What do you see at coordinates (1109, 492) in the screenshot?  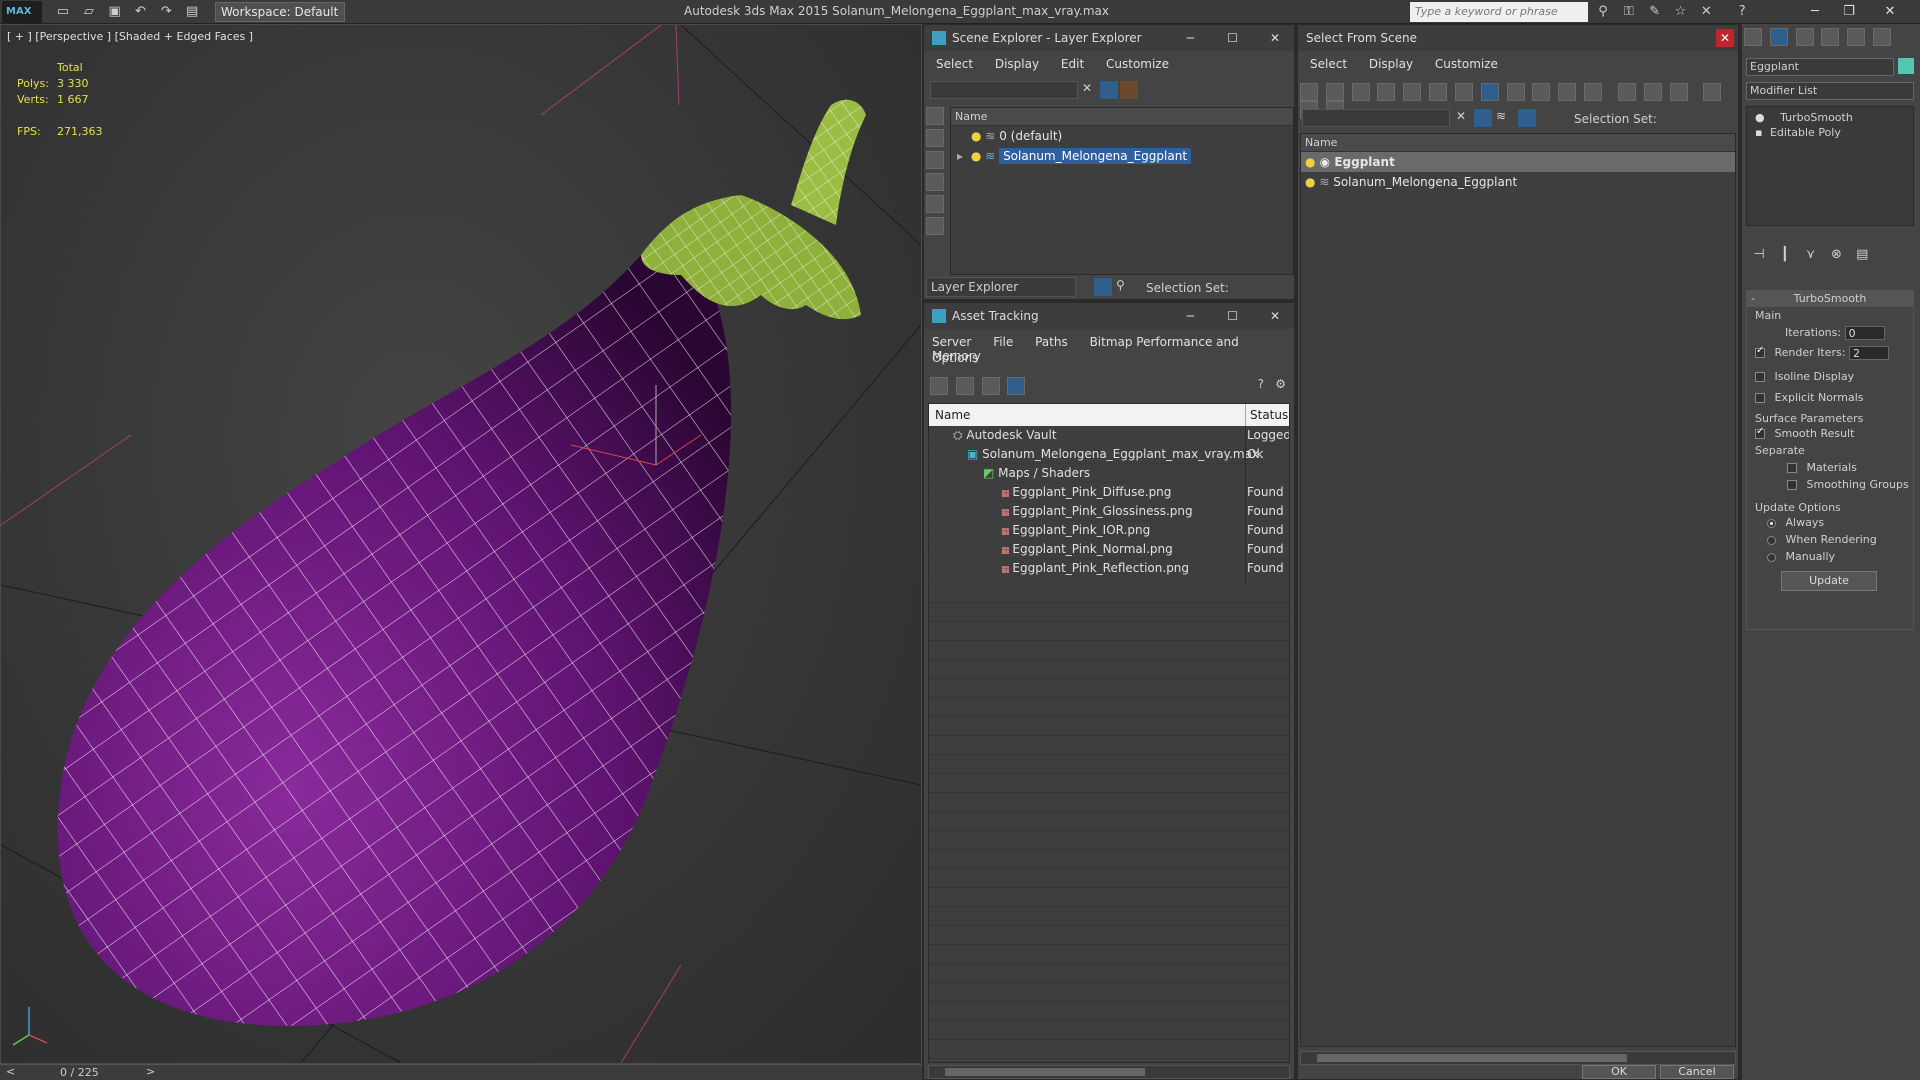 I see `asset-row-texture: ▦ Eggplant_Pink_Diffuse.png Found` at bounding box center [1109, 492].